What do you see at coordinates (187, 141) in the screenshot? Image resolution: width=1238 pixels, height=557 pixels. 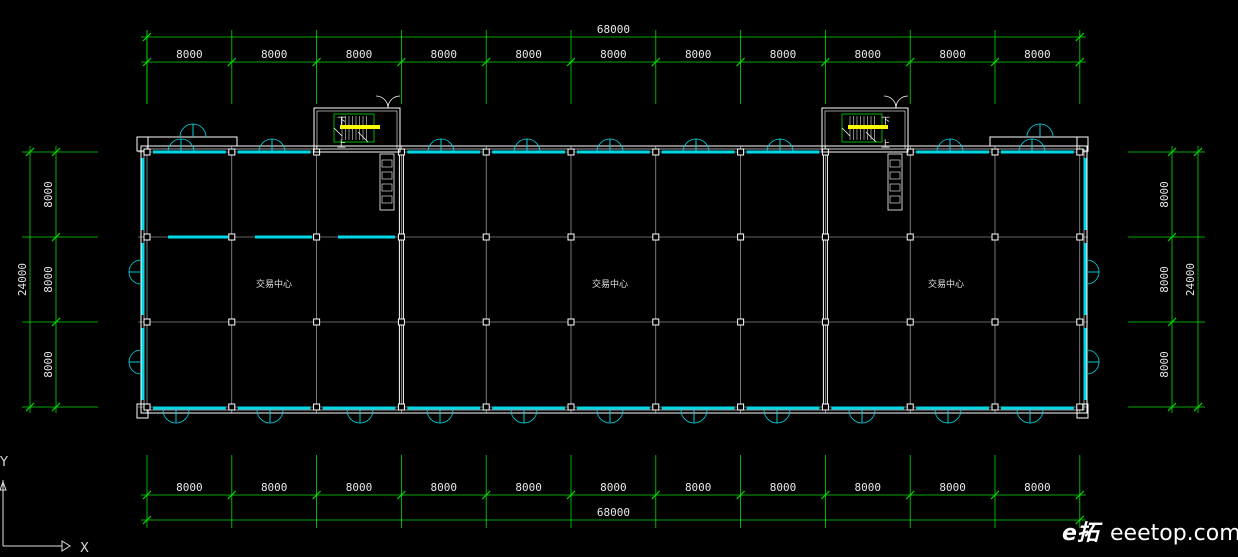 I see `wall-return` at bounding box center [187, 141].